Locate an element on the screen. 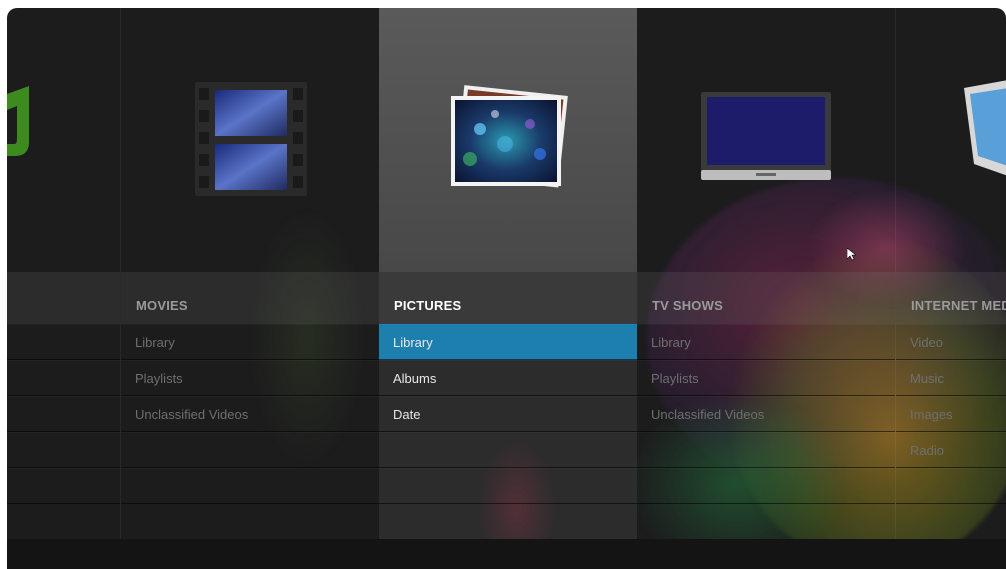 The height and width of the screenshot is (569, 1006). music-note-icon is located at coordinates (22, 124).